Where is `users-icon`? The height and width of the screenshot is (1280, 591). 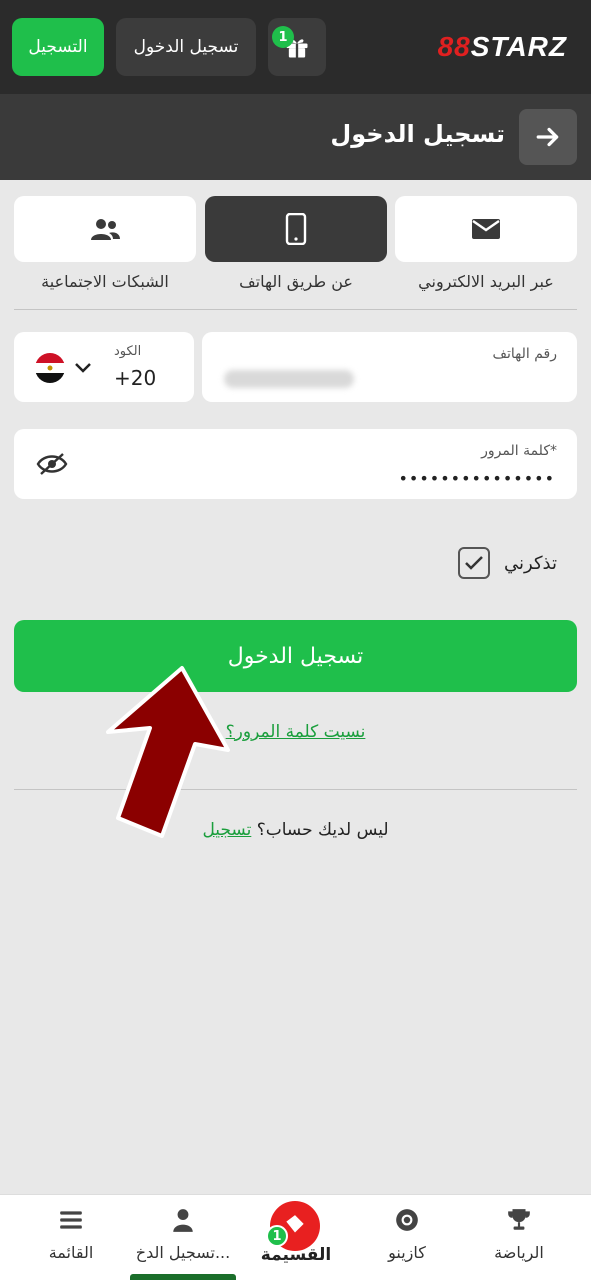 users-icon is located at coordinates (105, 229).